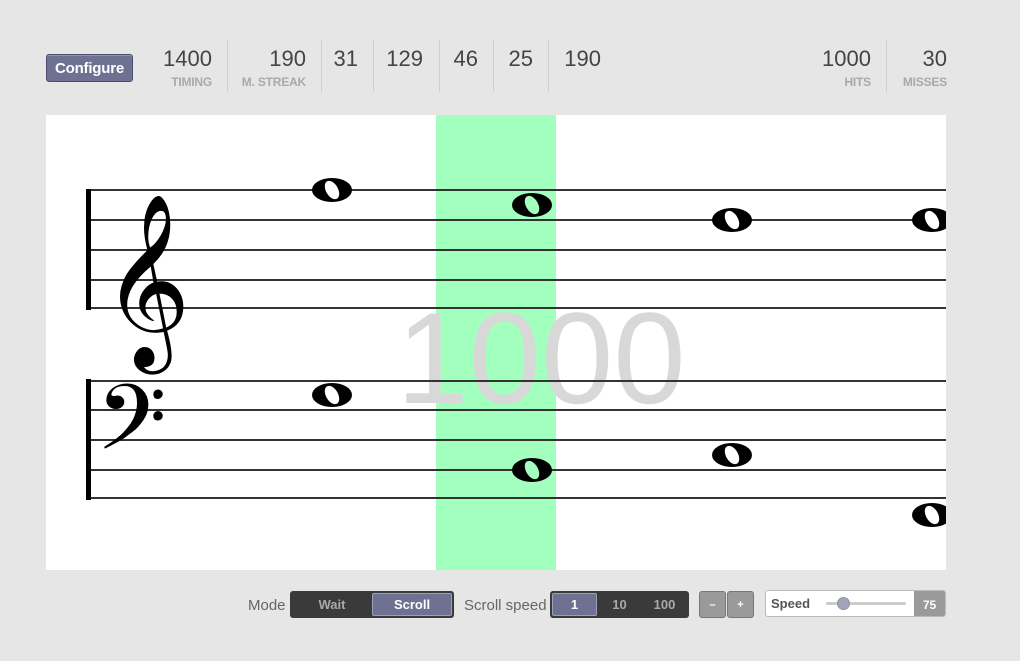  I want to click on scroll-speed-label: Scroll speed, so click(505, 605).